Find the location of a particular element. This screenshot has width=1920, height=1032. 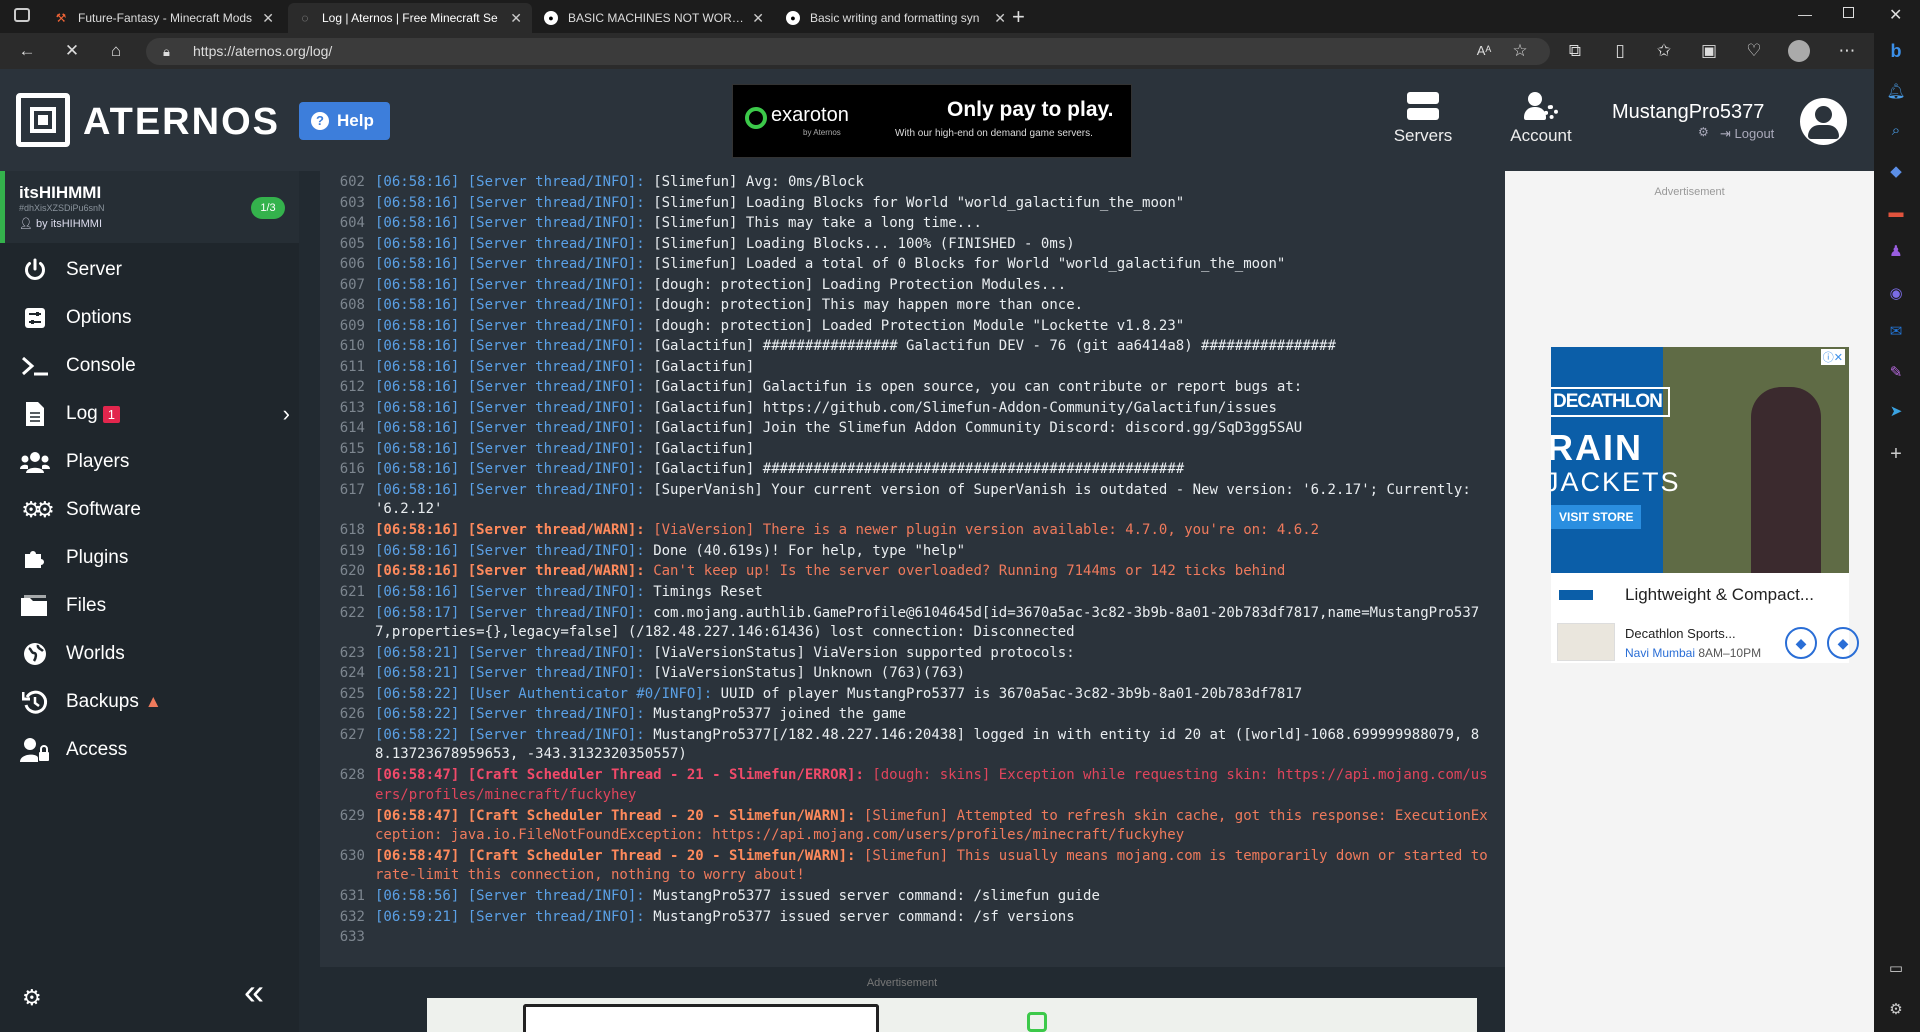

ad-line2: JACKETS is located at coordinates (1616, 482).